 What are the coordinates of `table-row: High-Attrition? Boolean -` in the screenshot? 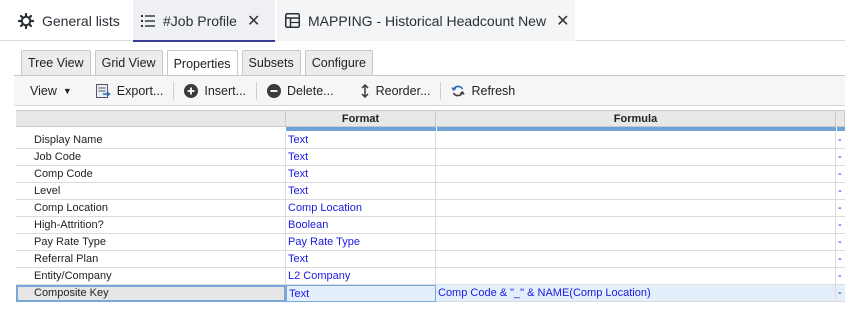 It's located at (430, 225).